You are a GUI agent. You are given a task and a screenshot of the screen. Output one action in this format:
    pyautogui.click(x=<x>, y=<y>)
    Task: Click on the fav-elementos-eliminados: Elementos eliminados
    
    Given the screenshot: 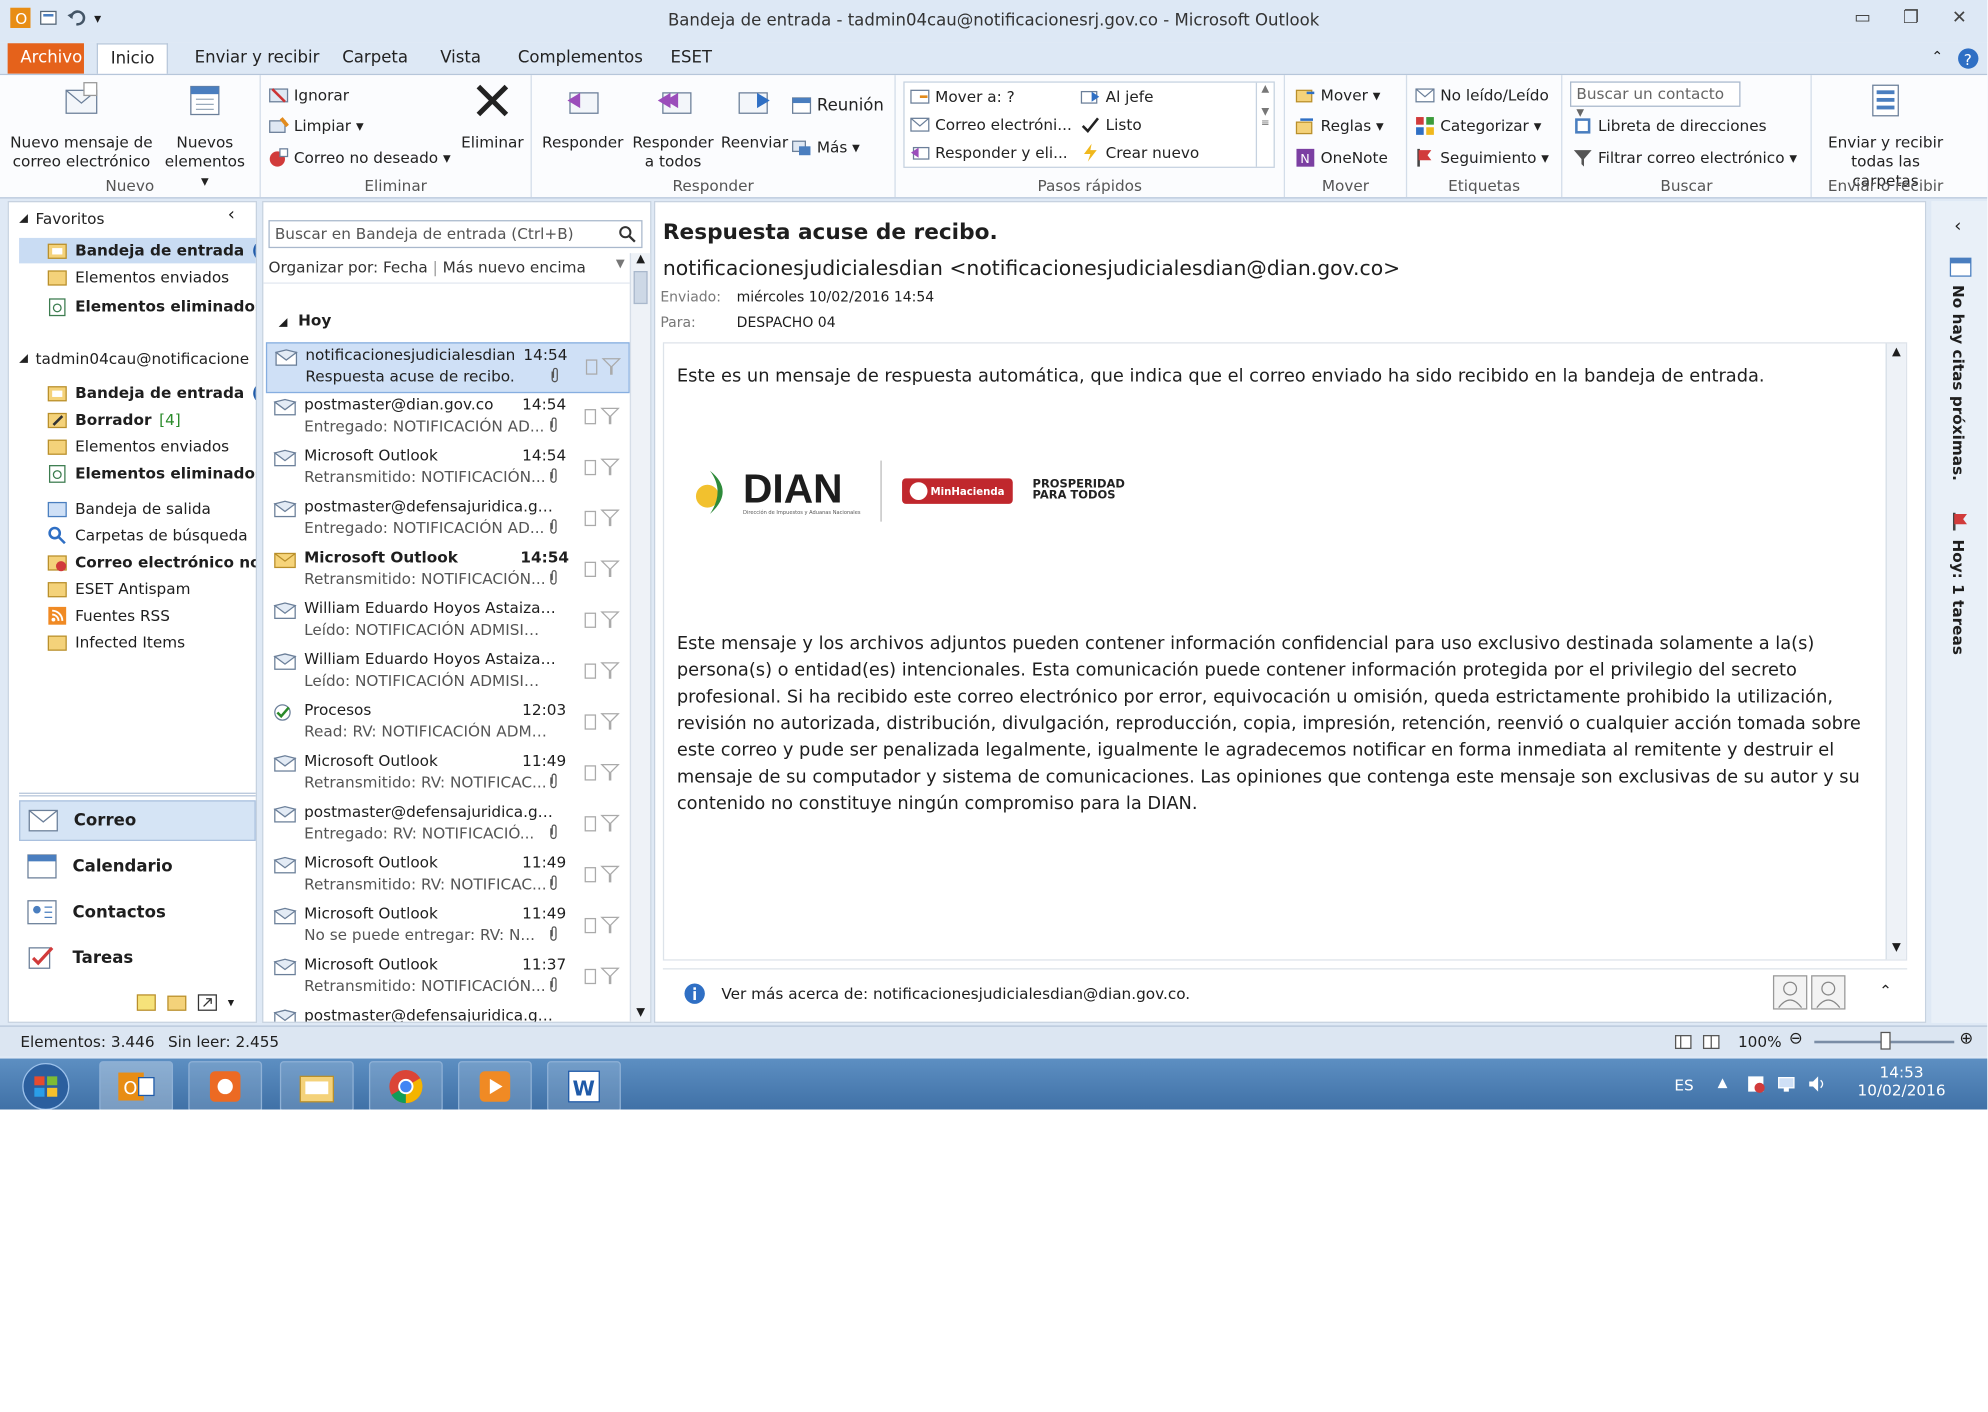 What is the action you would take?
    pyautogui.click(x=151, y=306)
    